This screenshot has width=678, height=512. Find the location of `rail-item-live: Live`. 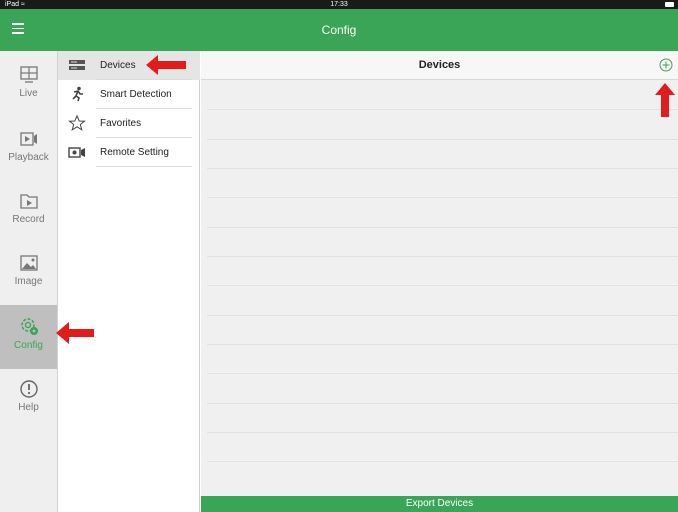

rail-item-live: Live is located at coordinates (28, 96).